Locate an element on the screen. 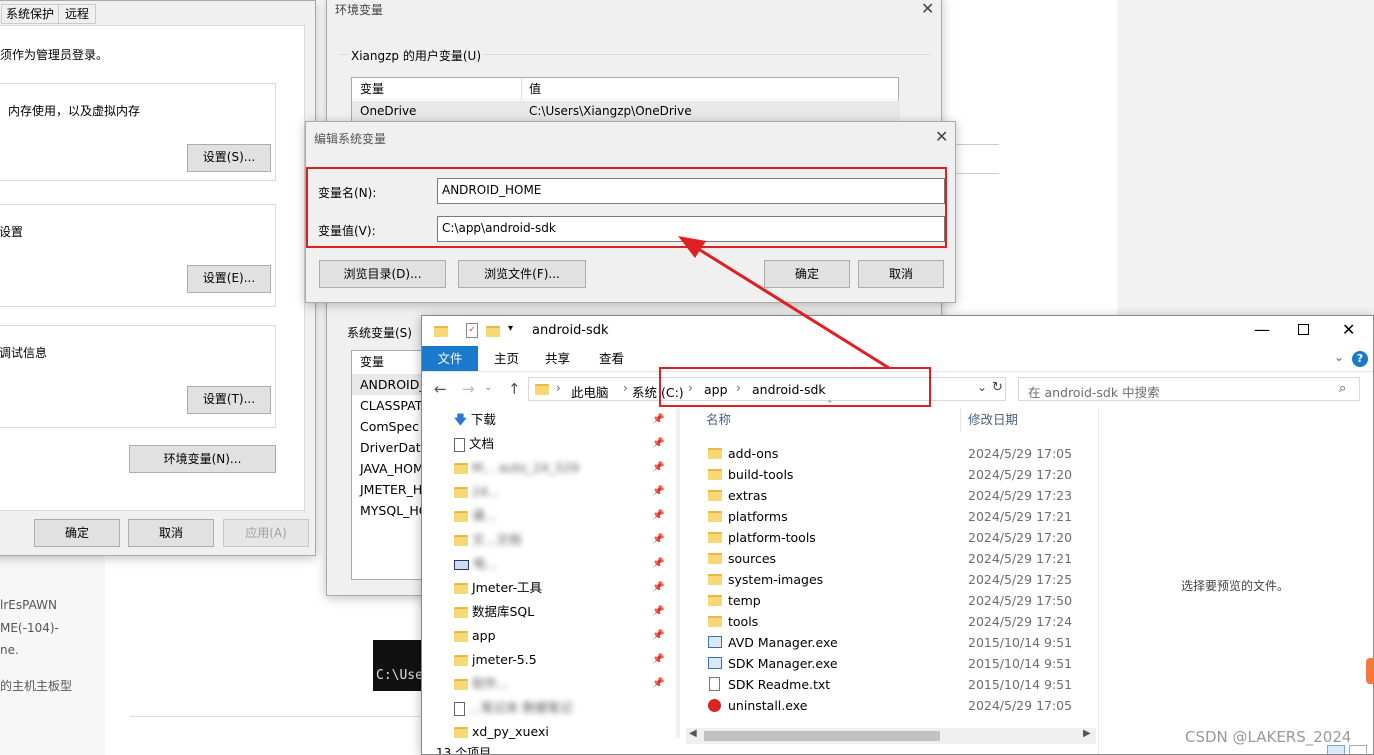  arrow-line is located at coordinates (790, 306).